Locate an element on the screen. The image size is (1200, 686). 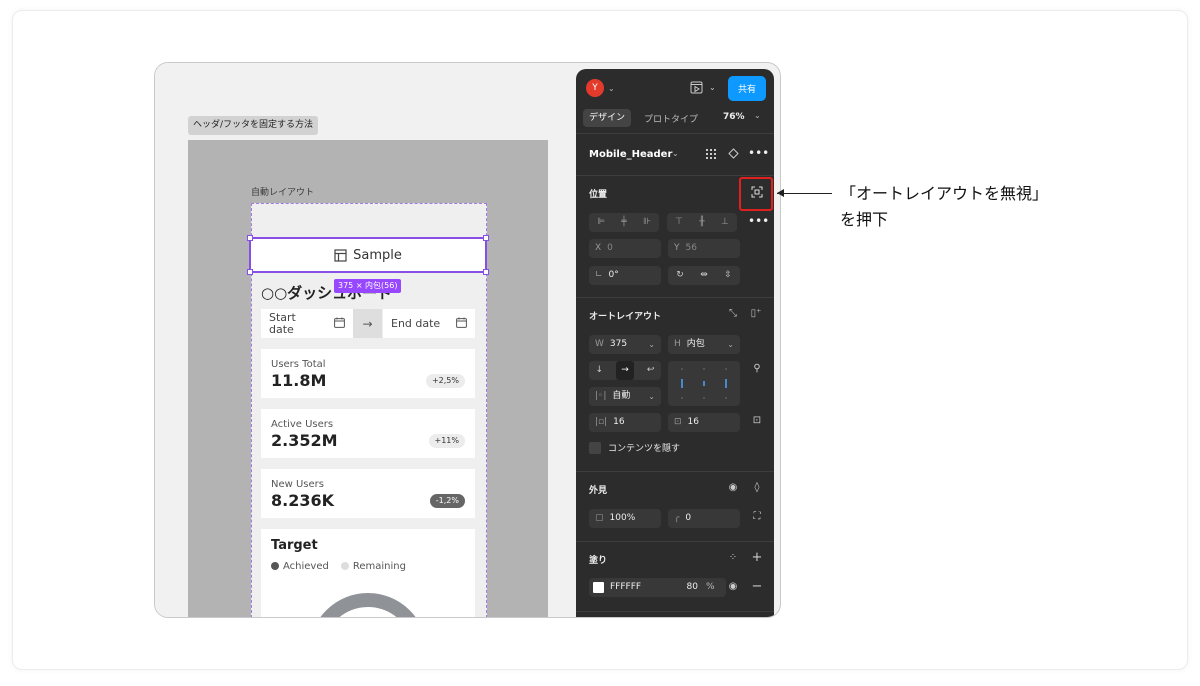
y-value: 56 is located at coordinates (691, 248).